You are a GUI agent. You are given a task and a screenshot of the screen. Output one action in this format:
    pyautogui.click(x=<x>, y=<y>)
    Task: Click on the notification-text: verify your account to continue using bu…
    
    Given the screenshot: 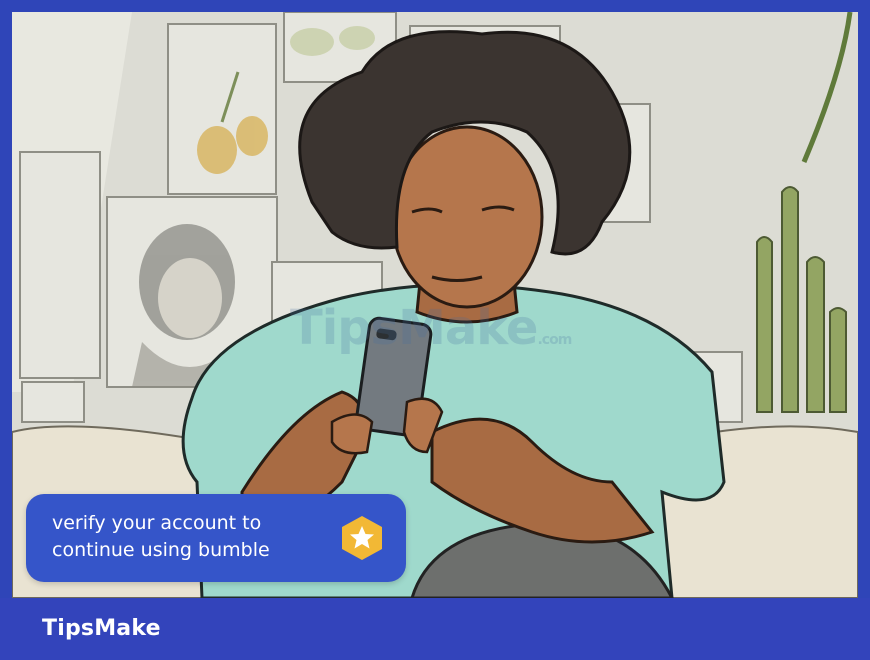 What is the action you would take?
    pyautogui.click(x=161, y=536)
    